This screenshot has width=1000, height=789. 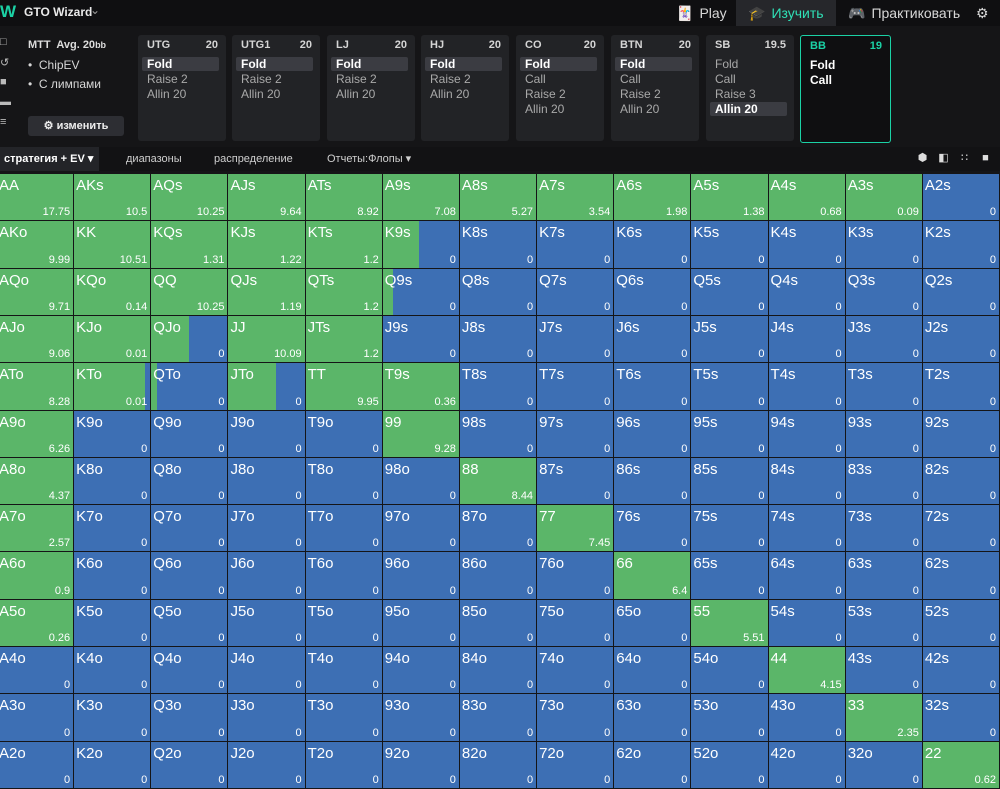 What do you see at coordinates (498, 291) in the screenshot?
I see `hand-cell: Q8s 0` at bounding box center [498, 291].